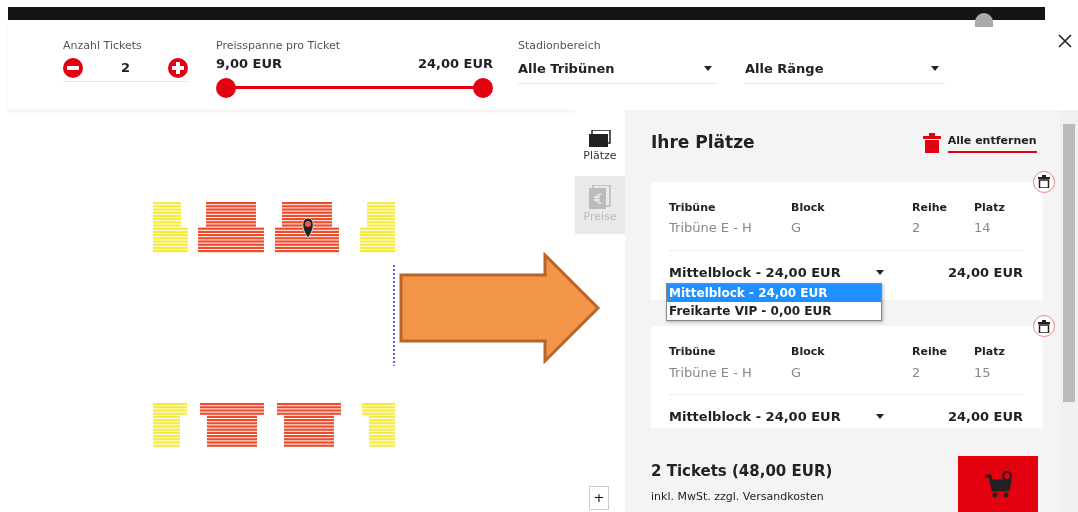 The height and width of the screenshot is (512, 1078). Describe the element at coordinates (103, 46) in the screenshot. I see `field-label: Anzahl Tickets` at that location.